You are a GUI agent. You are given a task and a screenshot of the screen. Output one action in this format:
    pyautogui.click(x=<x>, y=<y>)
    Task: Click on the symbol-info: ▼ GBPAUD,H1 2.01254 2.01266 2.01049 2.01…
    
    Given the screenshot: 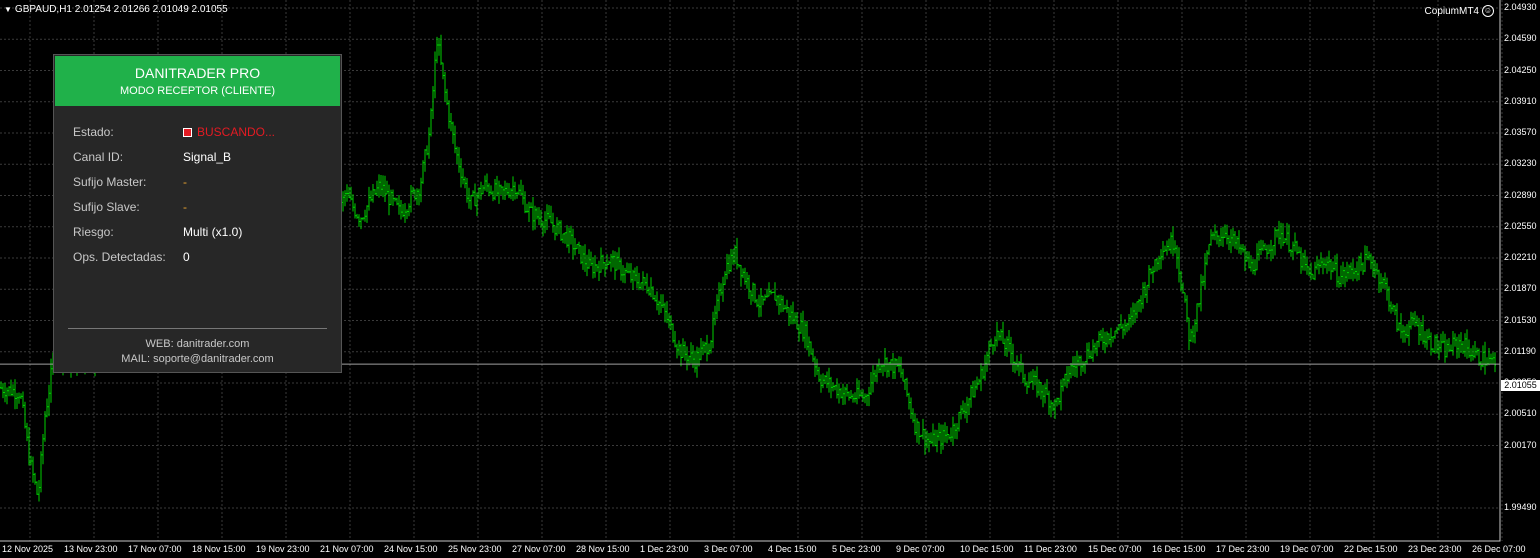 What is the action you would take?
    pyautogui.click(x=116, y=9)
    